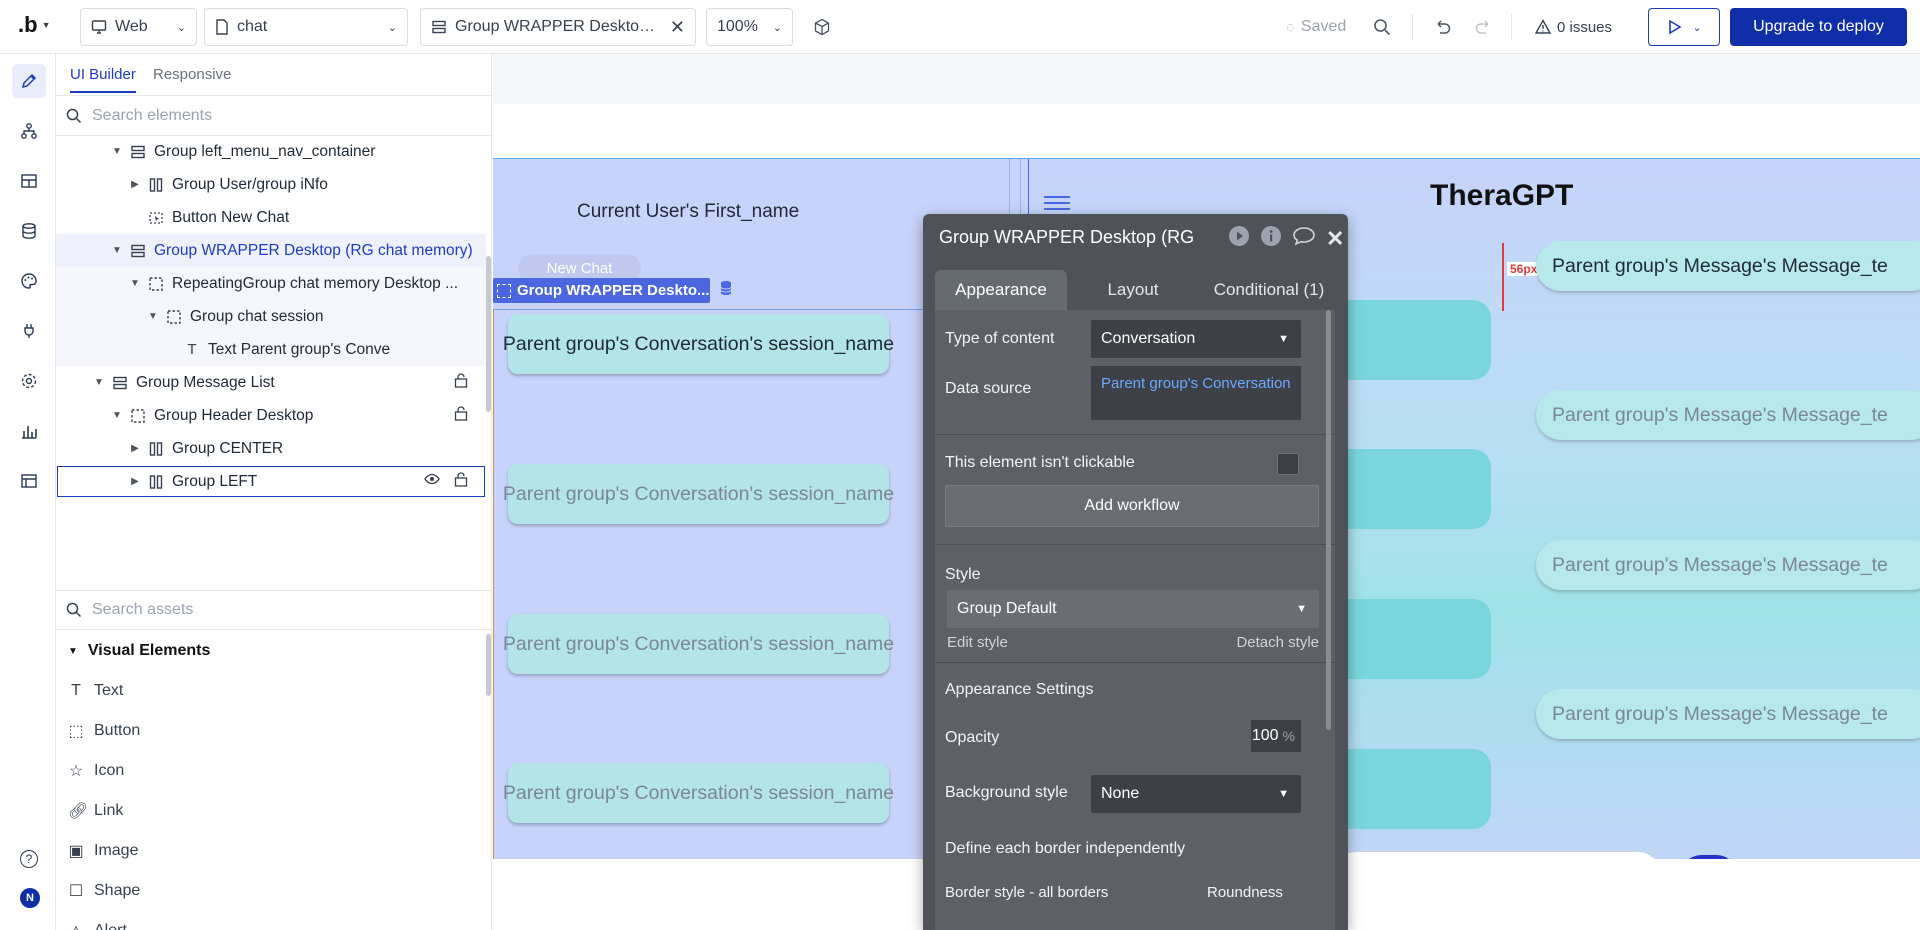 The height and width of the screenshot is (930, 1920). I want to click on edit-style-link: Edit style, so click(977, 642).